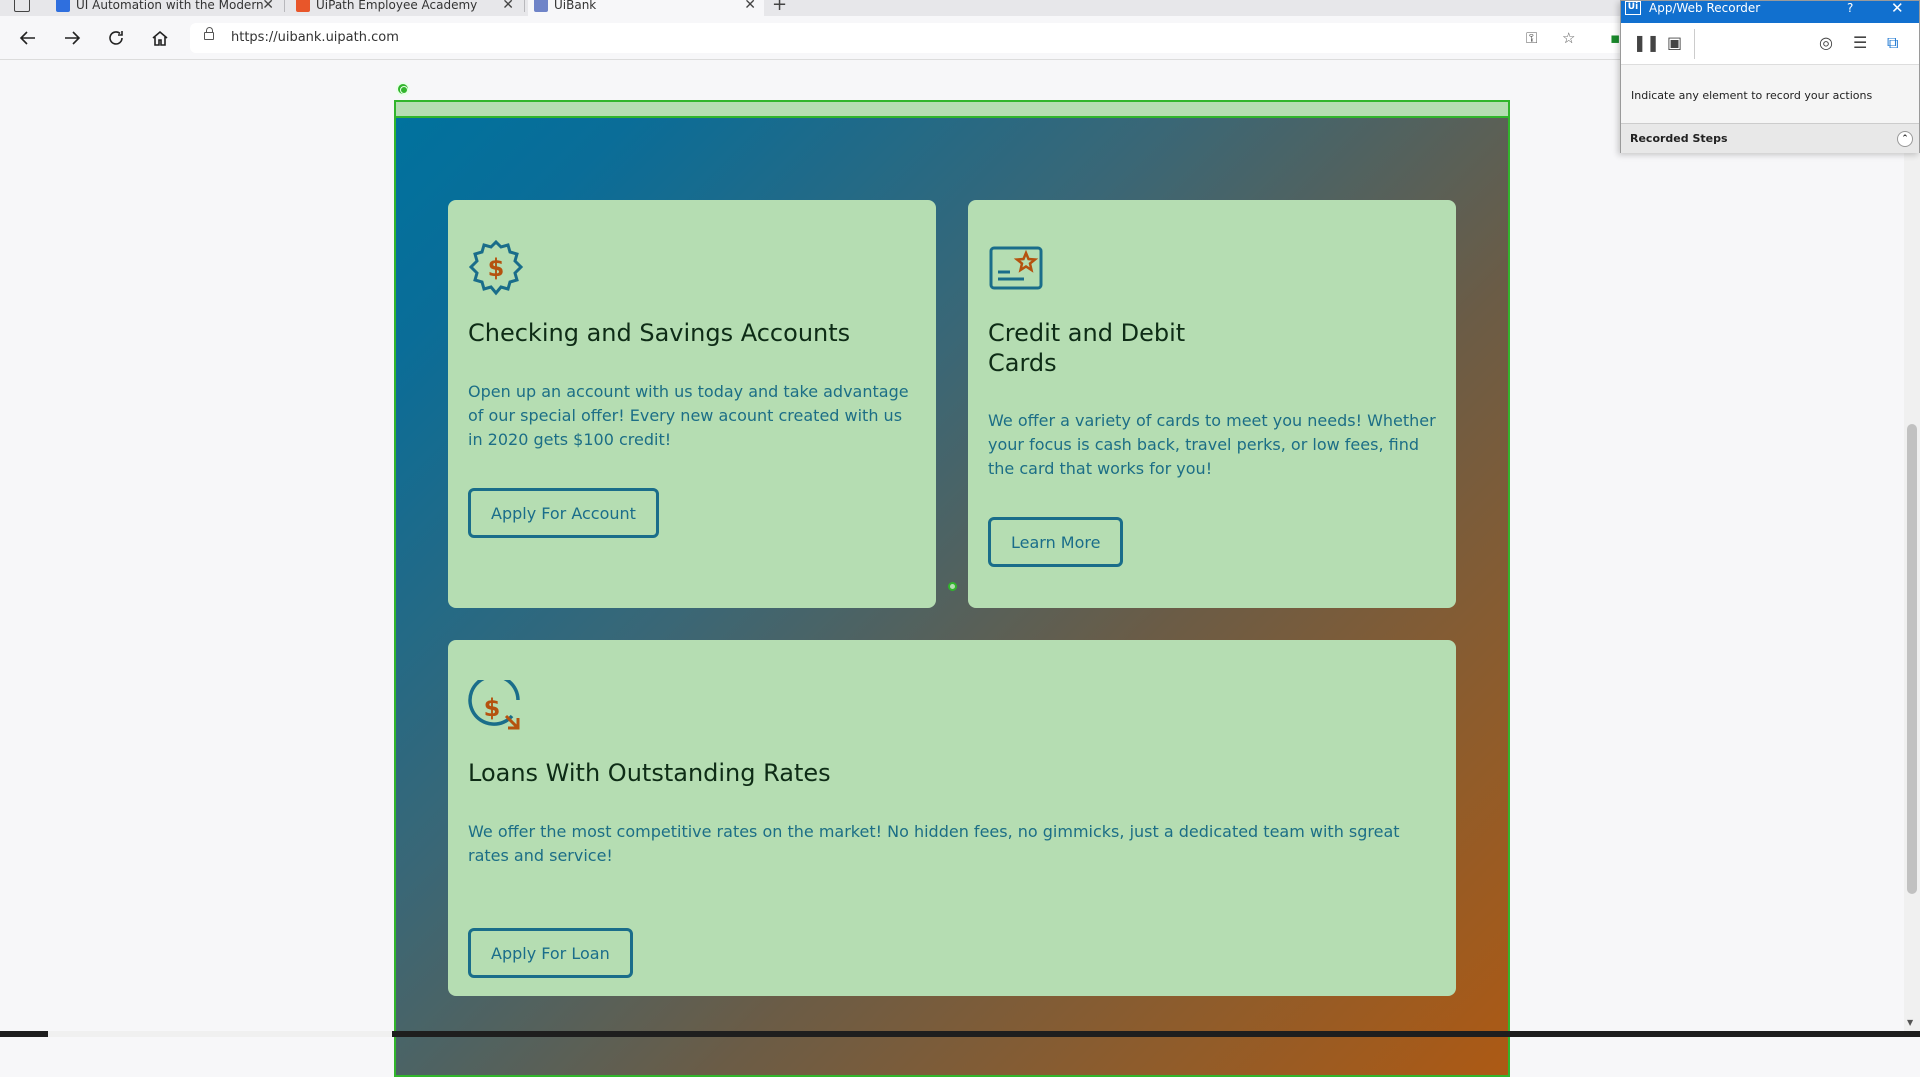  What do you see at coordinates (649, 773) in the screenshot?
I see `card-title: Loans With Outstanding Rates` at bounding box center [649, 773].